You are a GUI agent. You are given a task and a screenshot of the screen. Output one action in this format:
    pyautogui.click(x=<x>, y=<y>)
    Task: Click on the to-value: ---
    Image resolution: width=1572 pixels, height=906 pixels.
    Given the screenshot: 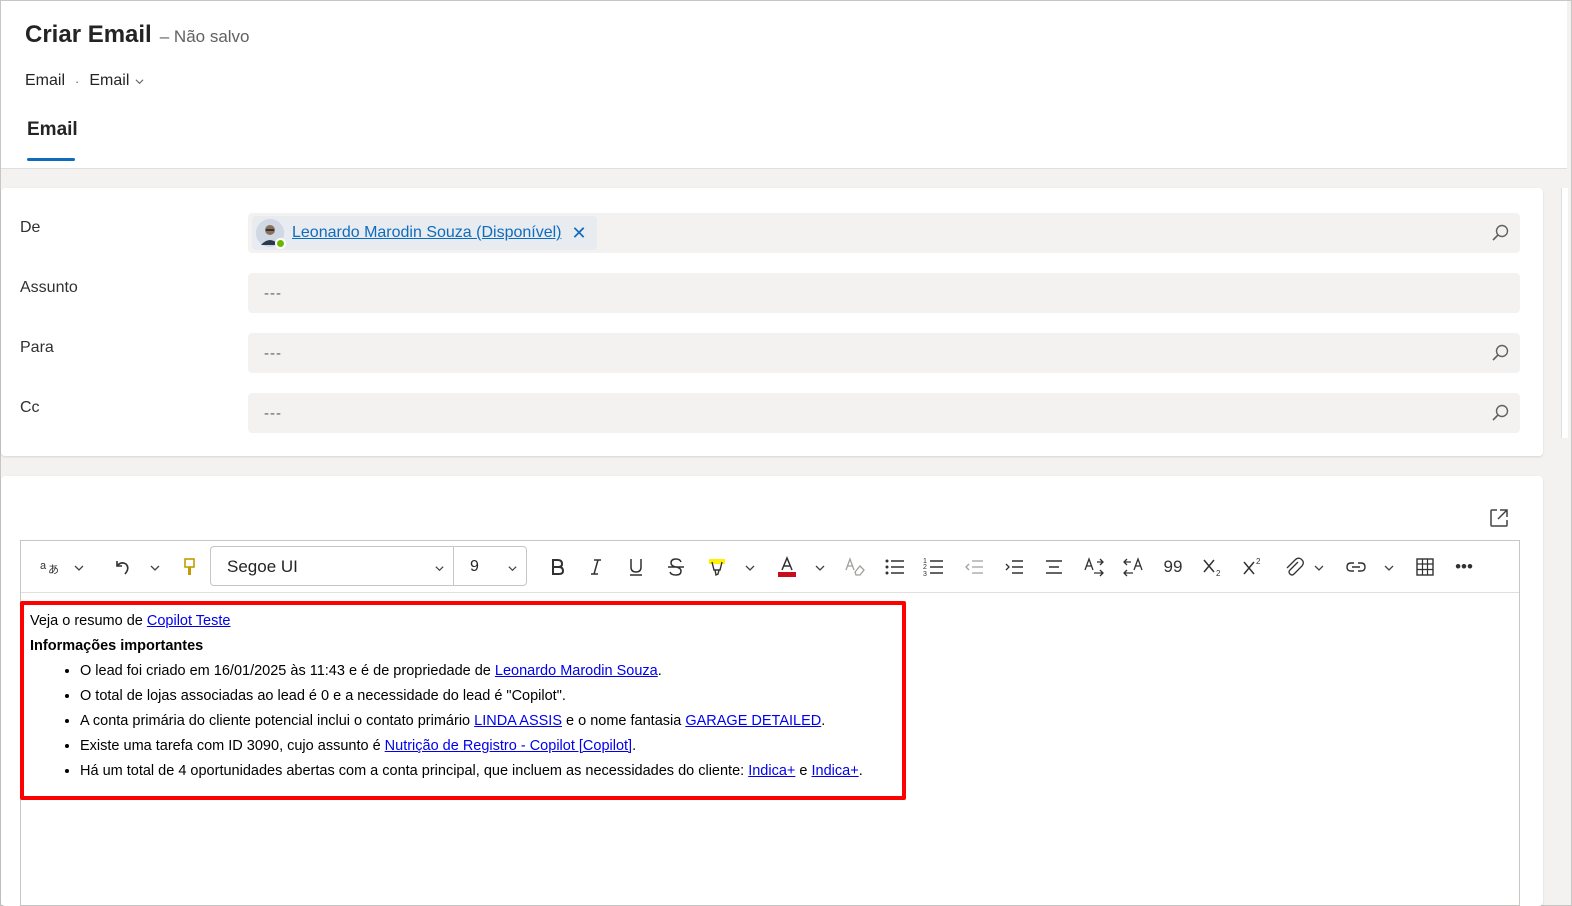 What is the action you would take?
    pyautogui.click(x=273, y=353)
    